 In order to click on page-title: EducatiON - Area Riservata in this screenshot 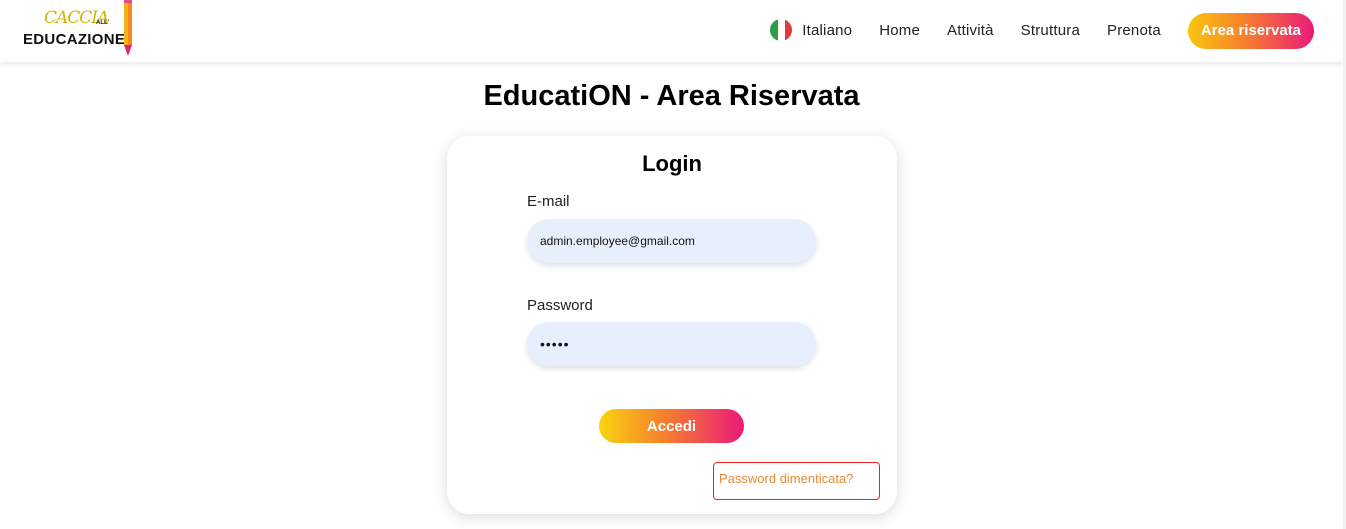, I will do `click(671, 96)`.